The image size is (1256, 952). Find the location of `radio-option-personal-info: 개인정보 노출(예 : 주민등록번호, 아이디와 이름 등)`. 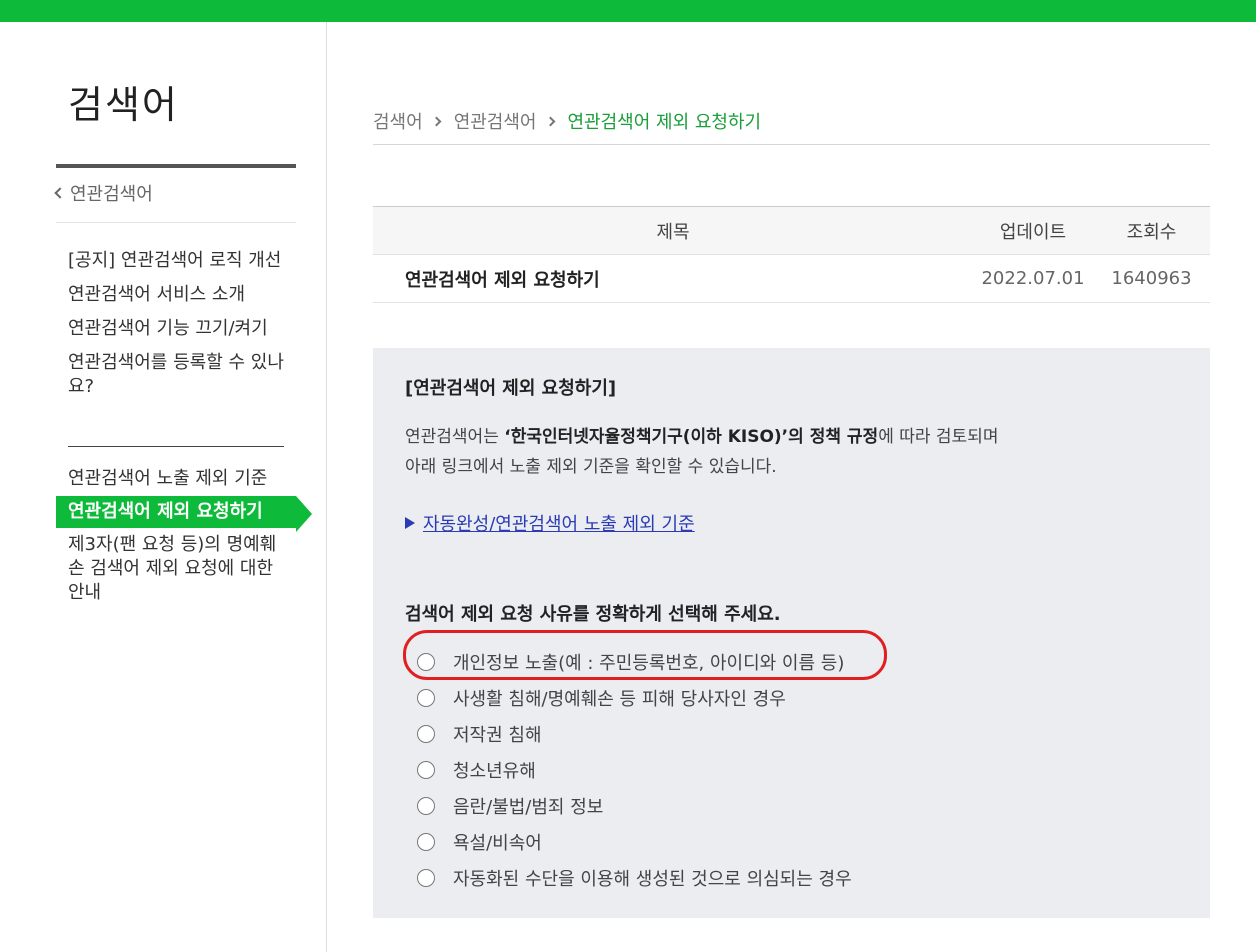

radio-option-personal-info: 개인정보 노출(예 : 주민등록번호, 아이디와 이름 등) is located at coordinates (634, 662).